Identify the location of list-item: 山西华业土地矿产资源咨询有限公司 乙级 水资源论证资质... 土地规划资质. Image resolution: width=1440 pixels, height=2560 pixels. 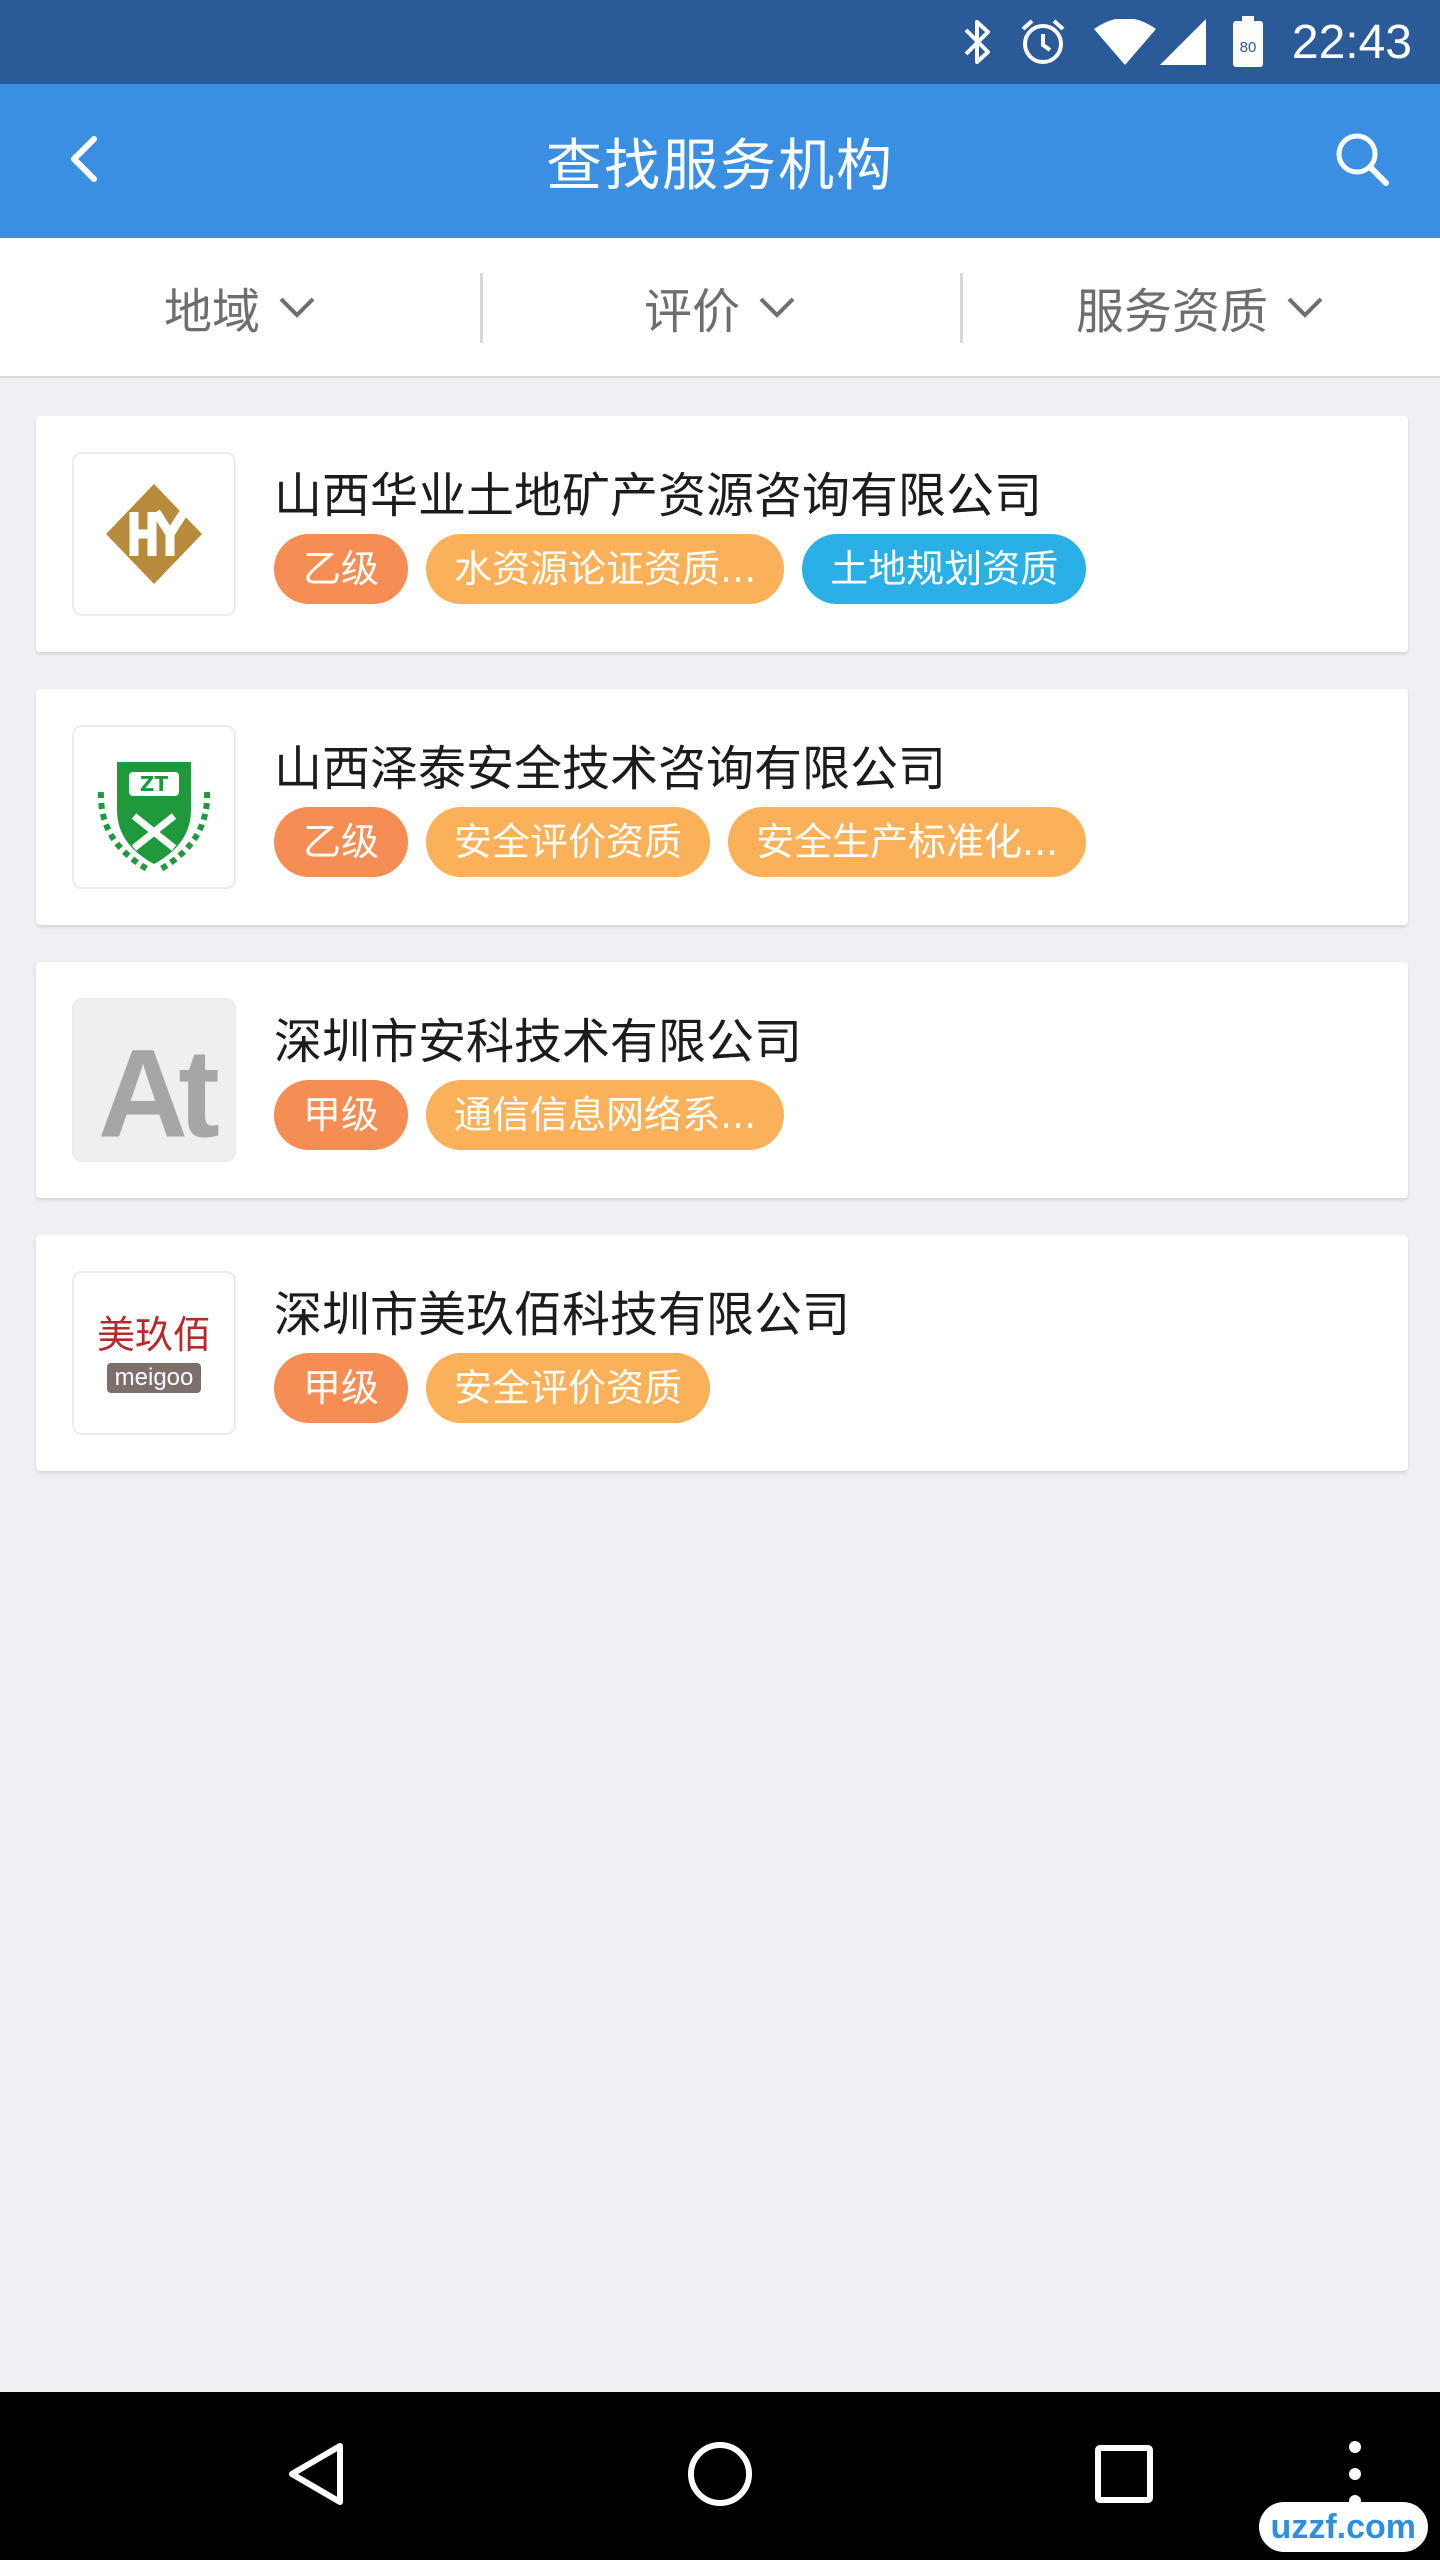
(722, 534).